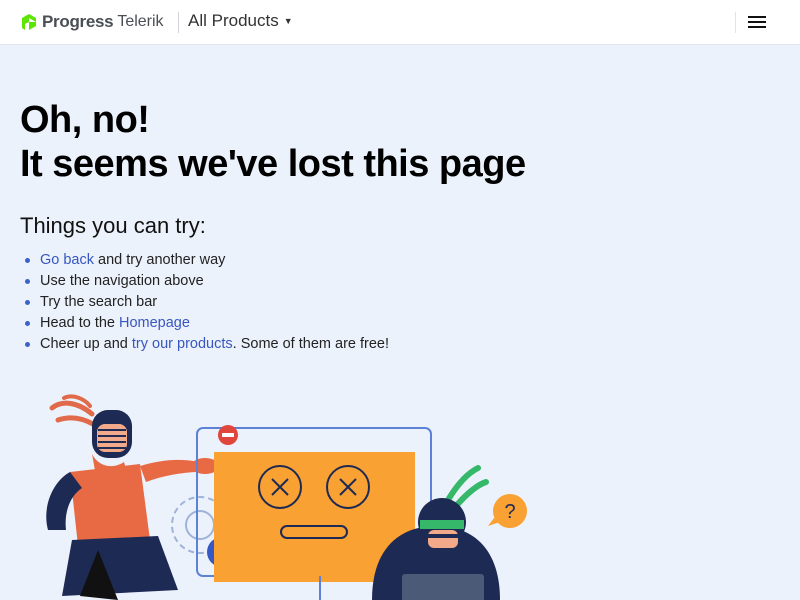  Describe the element at coordinates (29, 22) in the screenshot. I see `progress-logo-icon` at that location.